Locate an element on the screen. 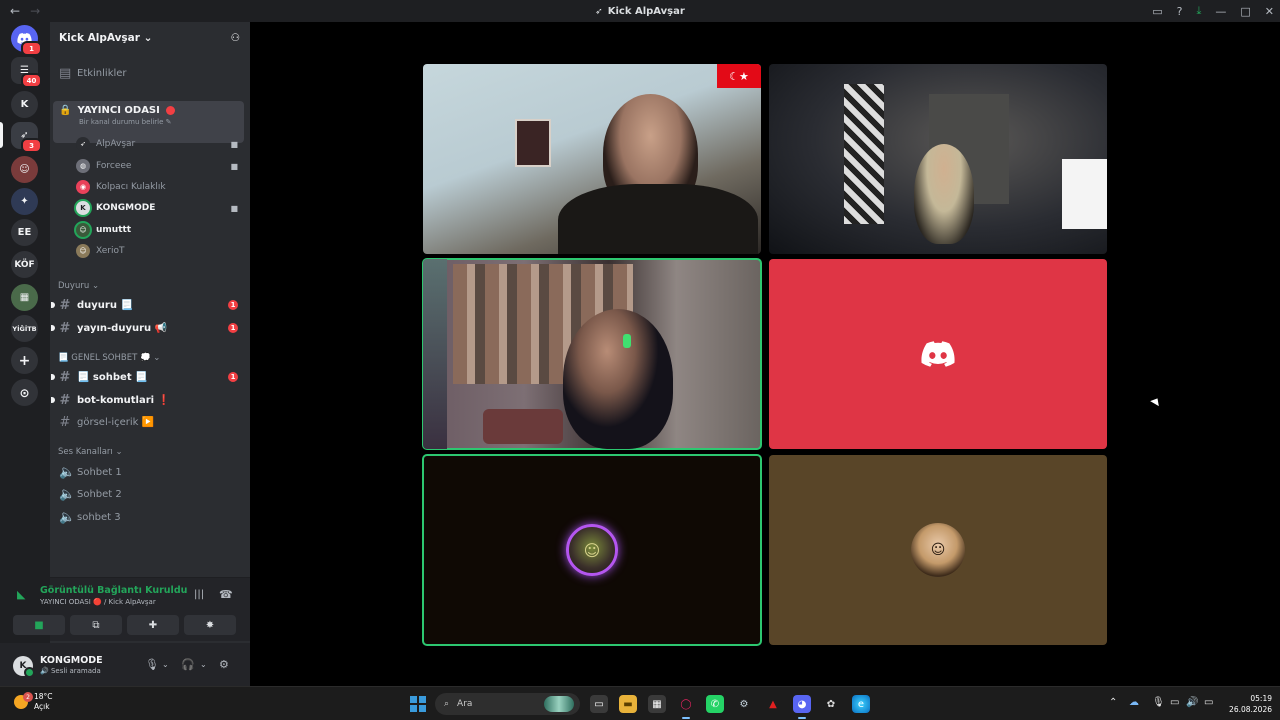 The height and width of the screenshot is (720, 1280). channel-duyuru: # duyuru 📃 1 is located at coordinates (147, 305).